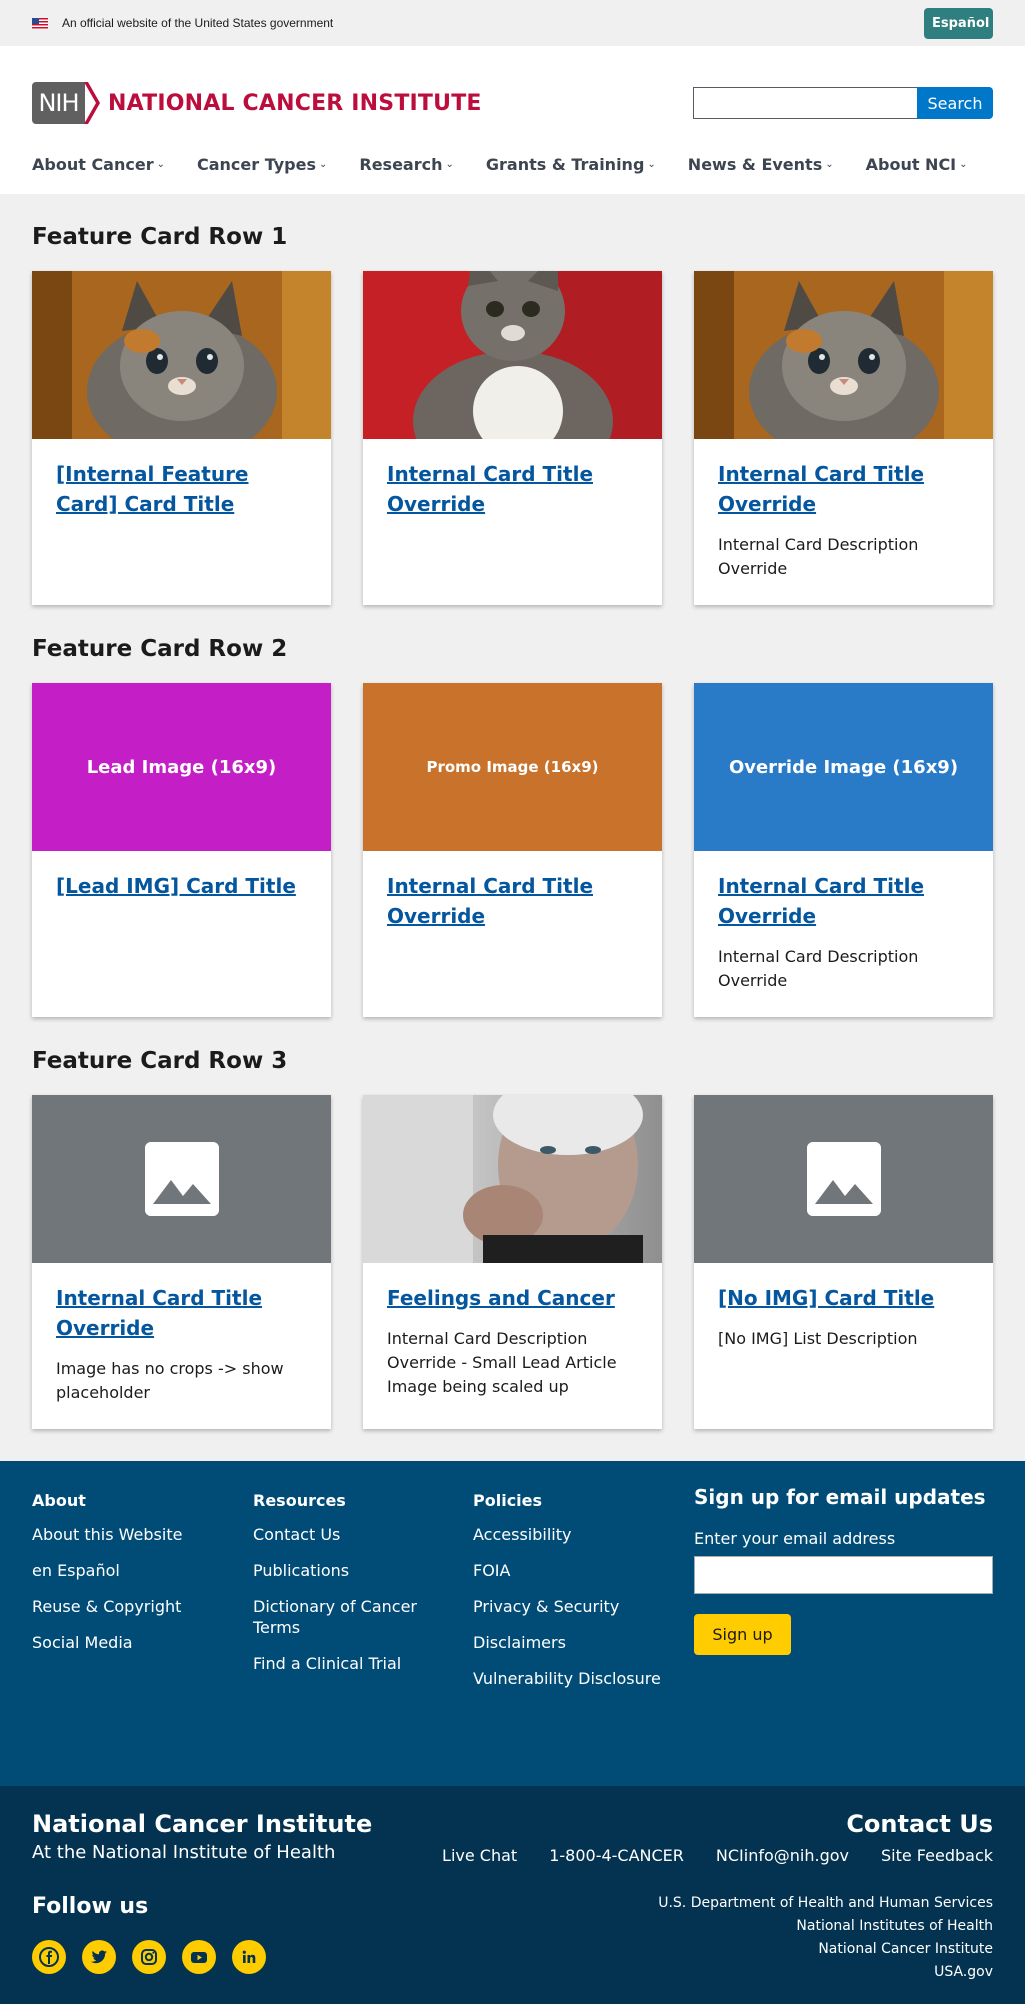  I want to click on nav-about-cancer: About Cancer ⌄, so click(98, 164).